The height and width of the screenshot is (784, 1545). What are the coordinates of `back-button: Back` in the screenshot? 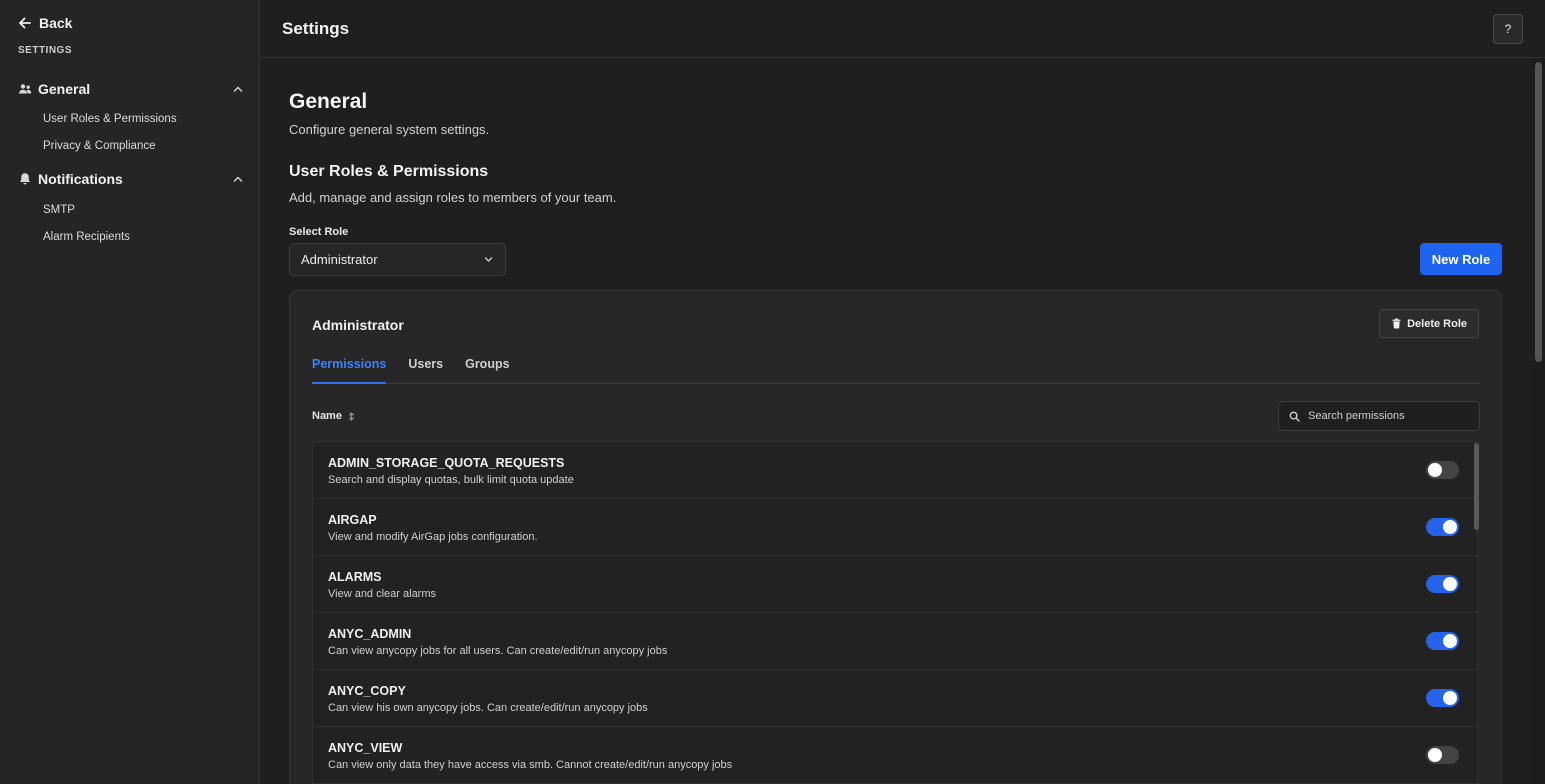 It's located at (45, 23).